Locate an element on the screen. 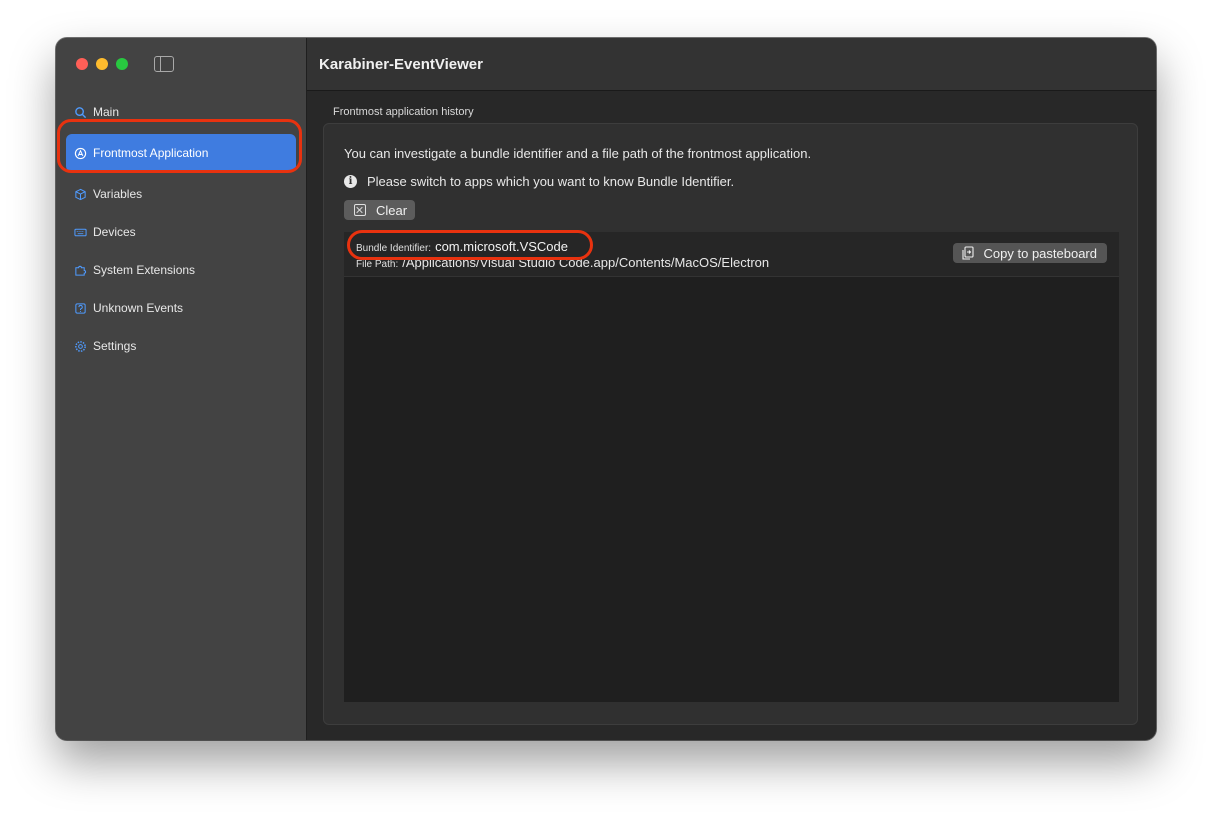  question-icon is located at coordinates (80, 308).